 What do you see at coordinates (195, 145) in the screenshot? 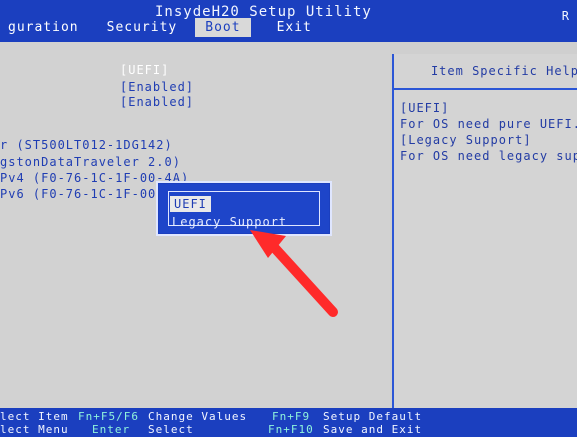
I see `boot-device-row: r (ST500LT012-1DG142)` at bounding box center [195, 145].